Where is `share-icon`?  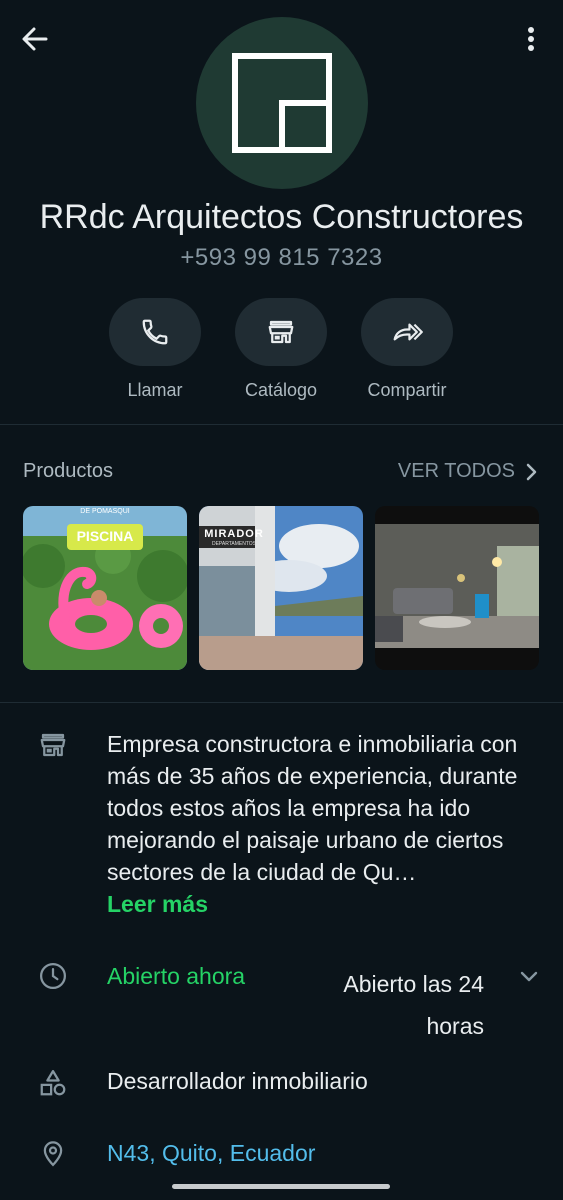 share-icon is located at coordinates (408, 332).